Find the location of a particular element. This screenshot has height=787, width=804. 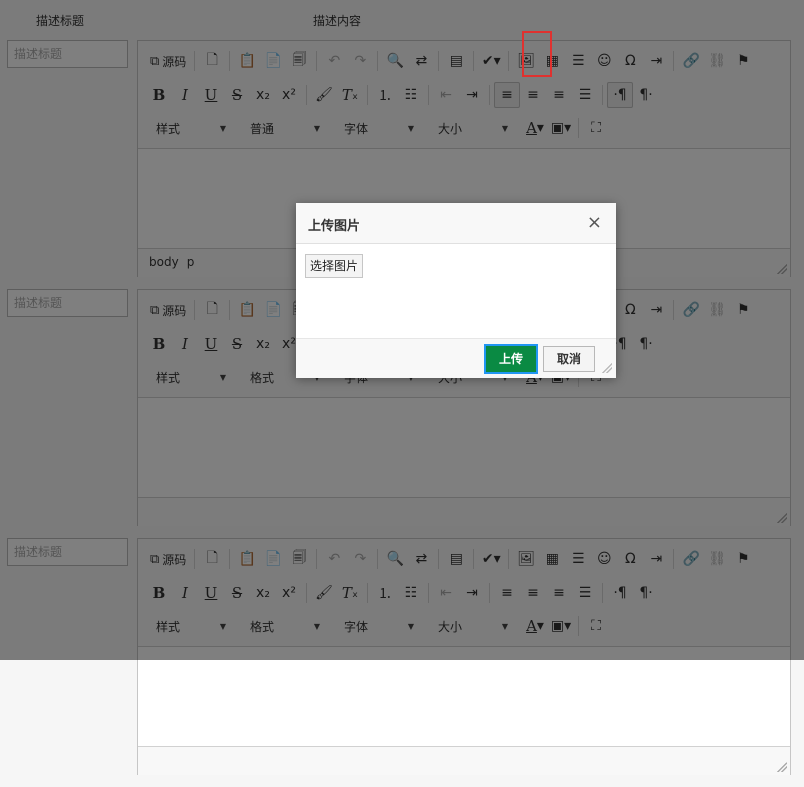

cancel-button: 取消 is located at coordinates (569, 359).